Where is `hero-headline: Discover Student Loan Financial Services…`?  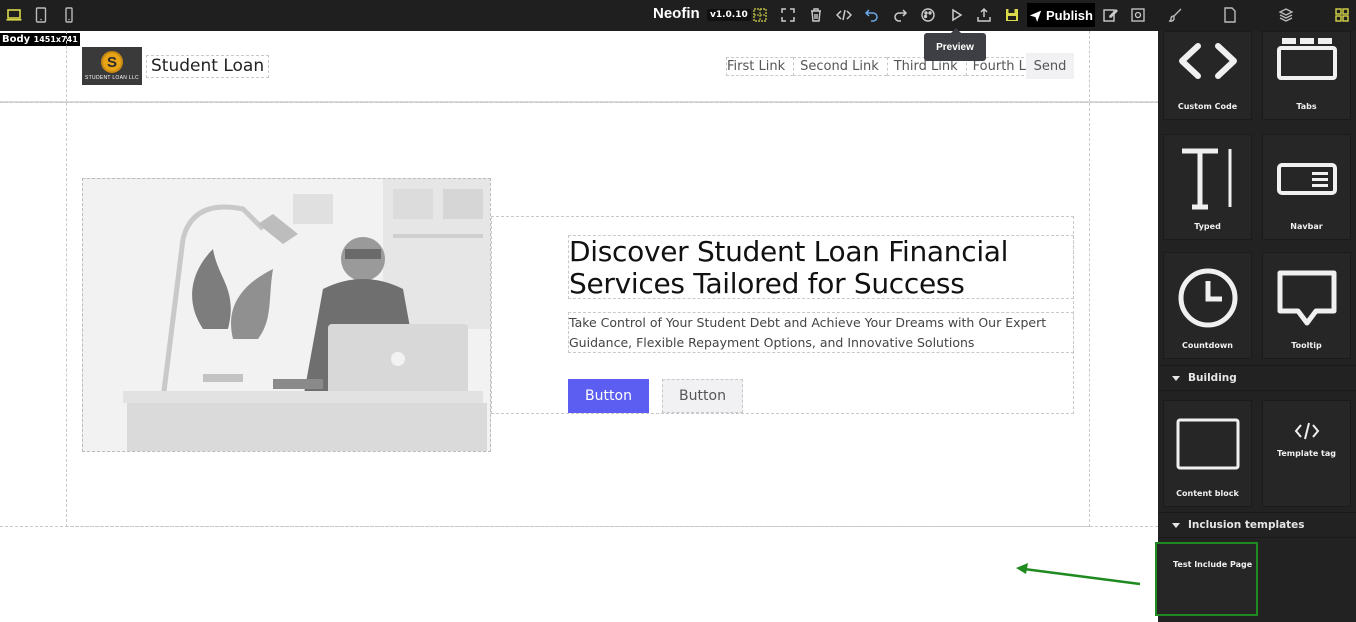 hero-headline: Discover Student Loan Financial Services… is located at coordinates (821, 267).